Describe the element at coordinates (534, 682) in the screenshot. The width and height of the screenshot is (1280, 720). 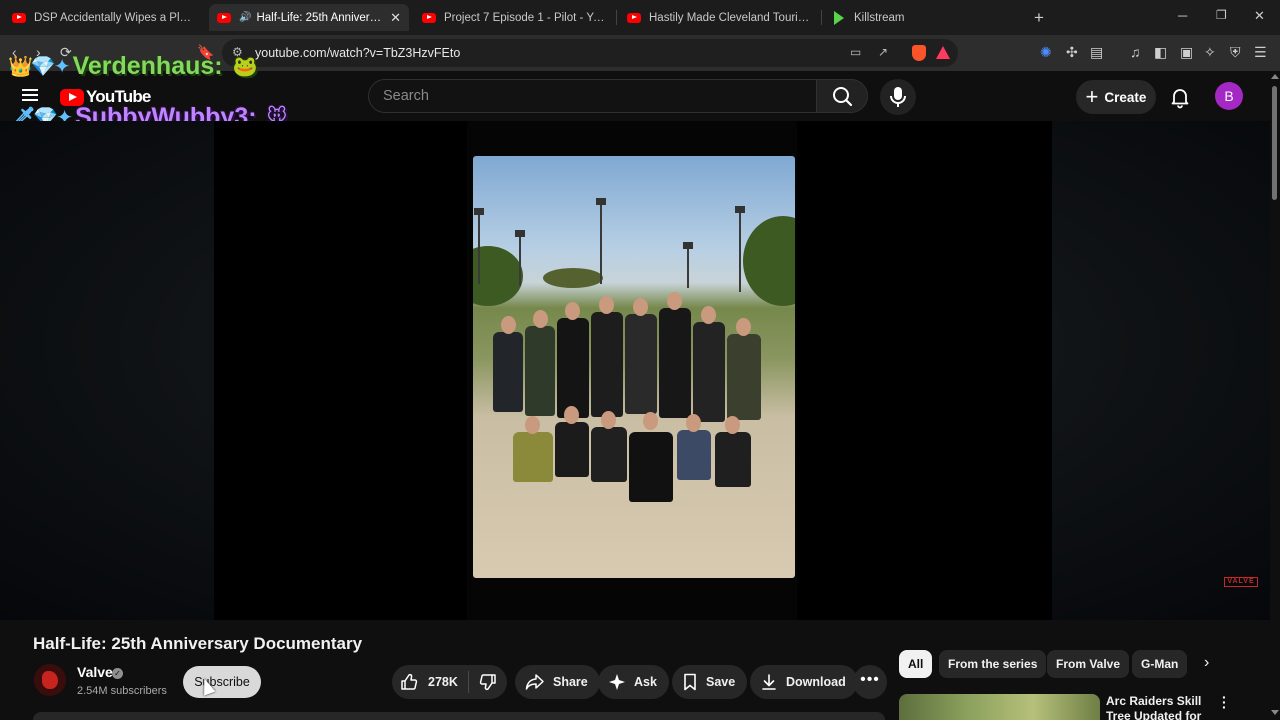
I see `share-icon` at that location.